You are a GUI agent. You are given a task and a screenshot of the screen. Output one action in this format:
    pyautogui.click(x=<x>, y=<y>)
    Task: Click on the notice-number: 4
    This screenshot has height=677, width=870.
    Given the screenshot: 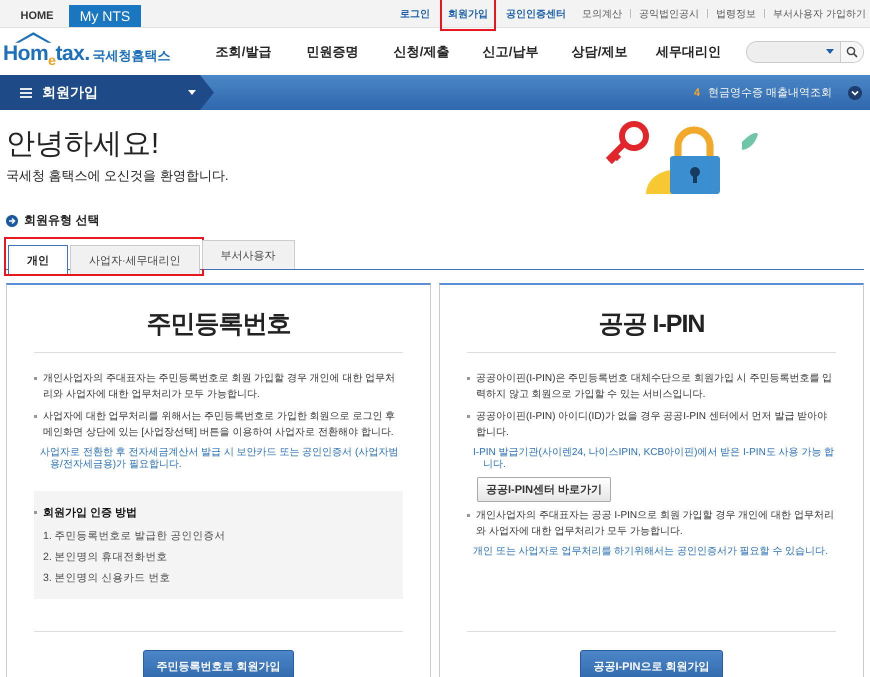 What is the action you would take?
    pyautogui.click(x=697, y=92)
    